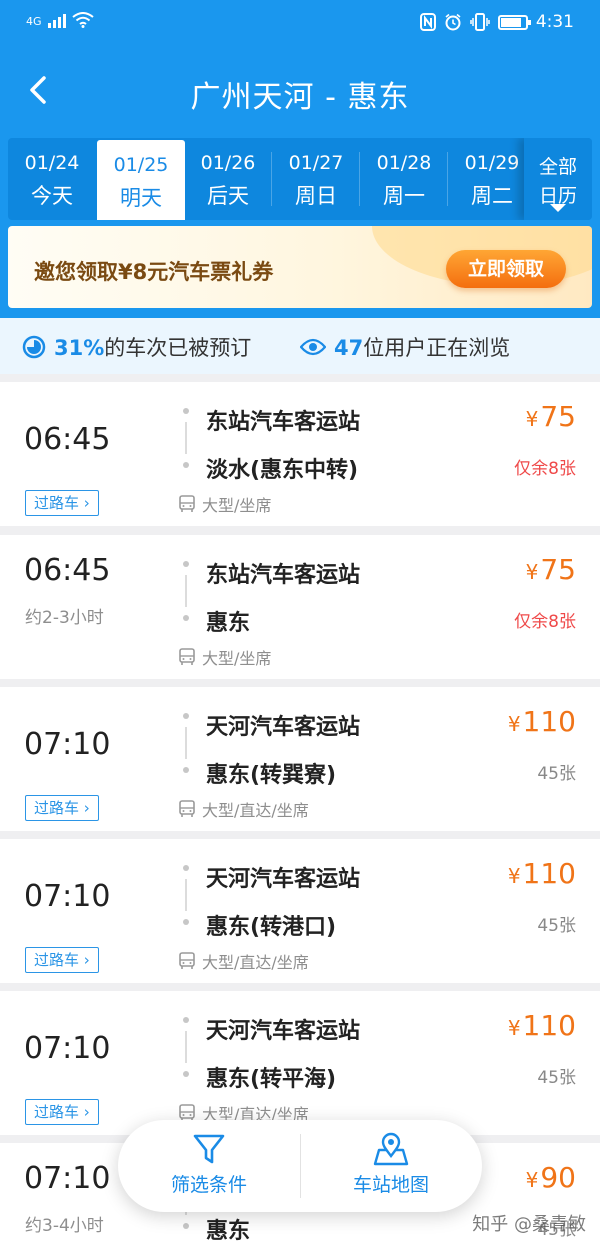 This screenshot has height=1247, width=600. I want to click on station-map-button: 车站地图, so click(391, 1166).